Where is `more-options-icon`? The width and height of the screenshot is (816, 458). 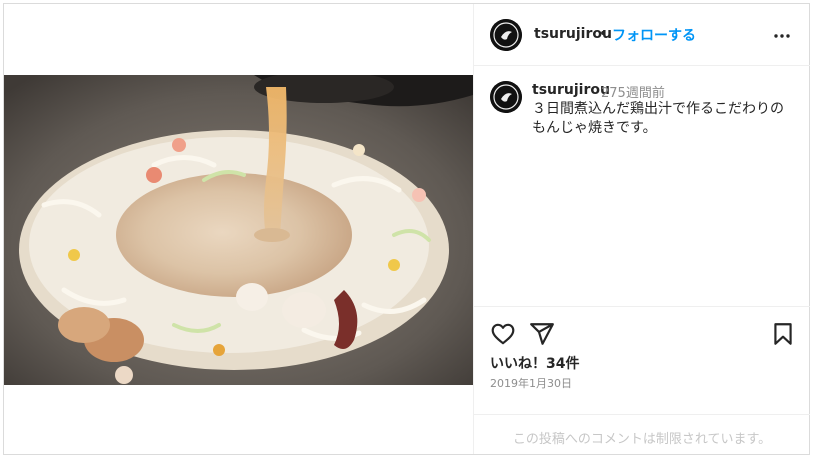 more-options-icon is located at coordinates (782, 36).